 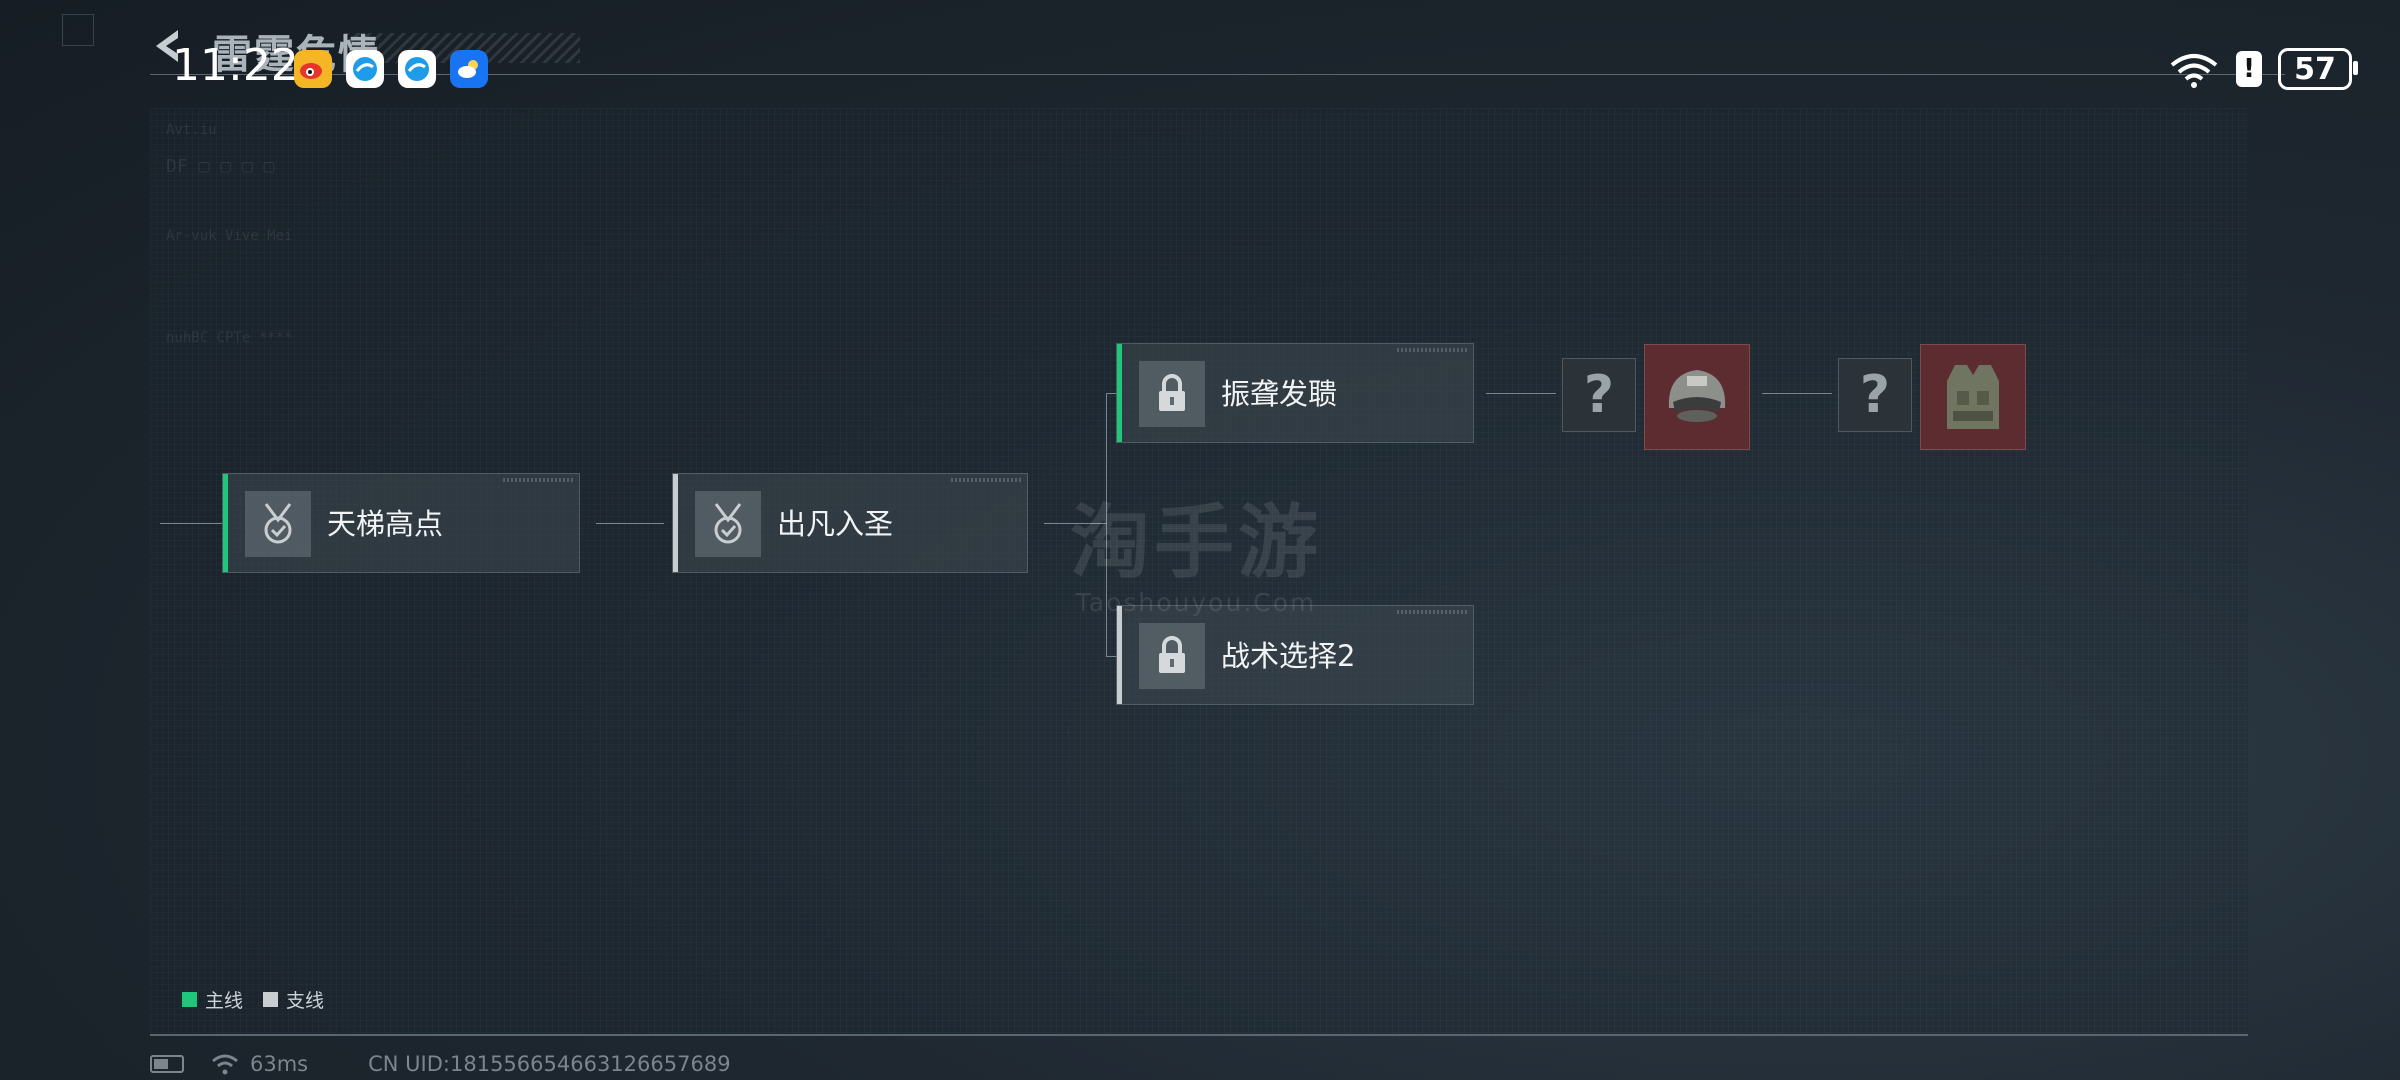 I want to click on reward-helmet, so click(x=1697, y=397).